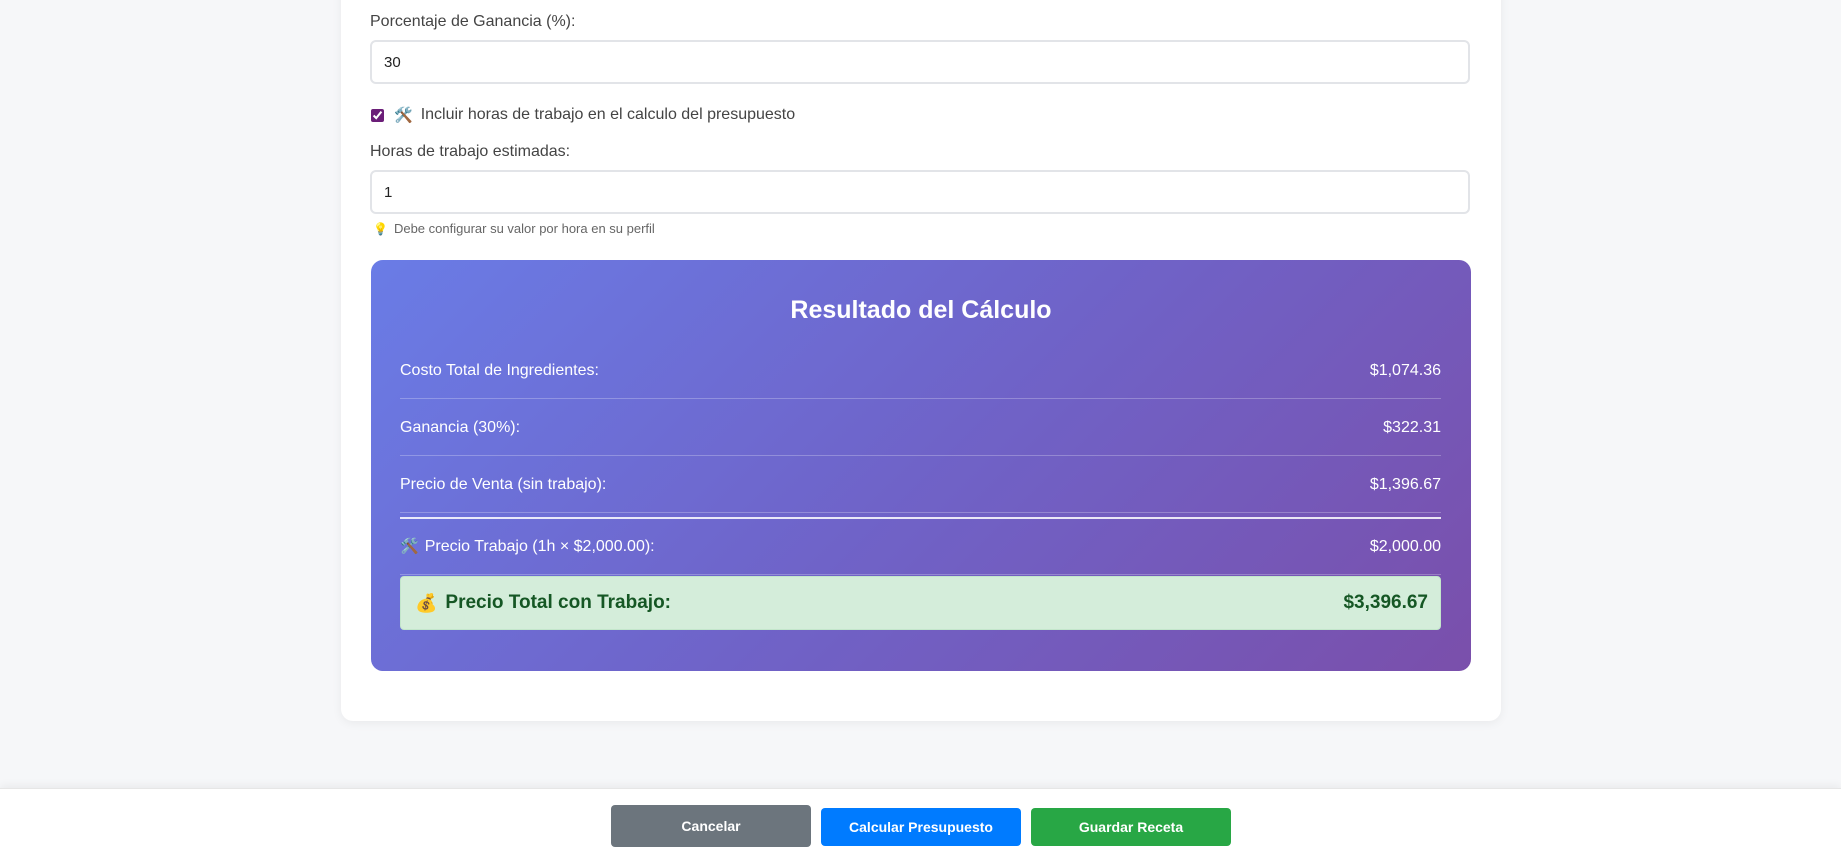 Image resolution: width=1841 pixels, height=847 pixels. Describe the element at coordinates (711, 826) in the screenshot. I see `cancel-button: Cancelar` at that location.